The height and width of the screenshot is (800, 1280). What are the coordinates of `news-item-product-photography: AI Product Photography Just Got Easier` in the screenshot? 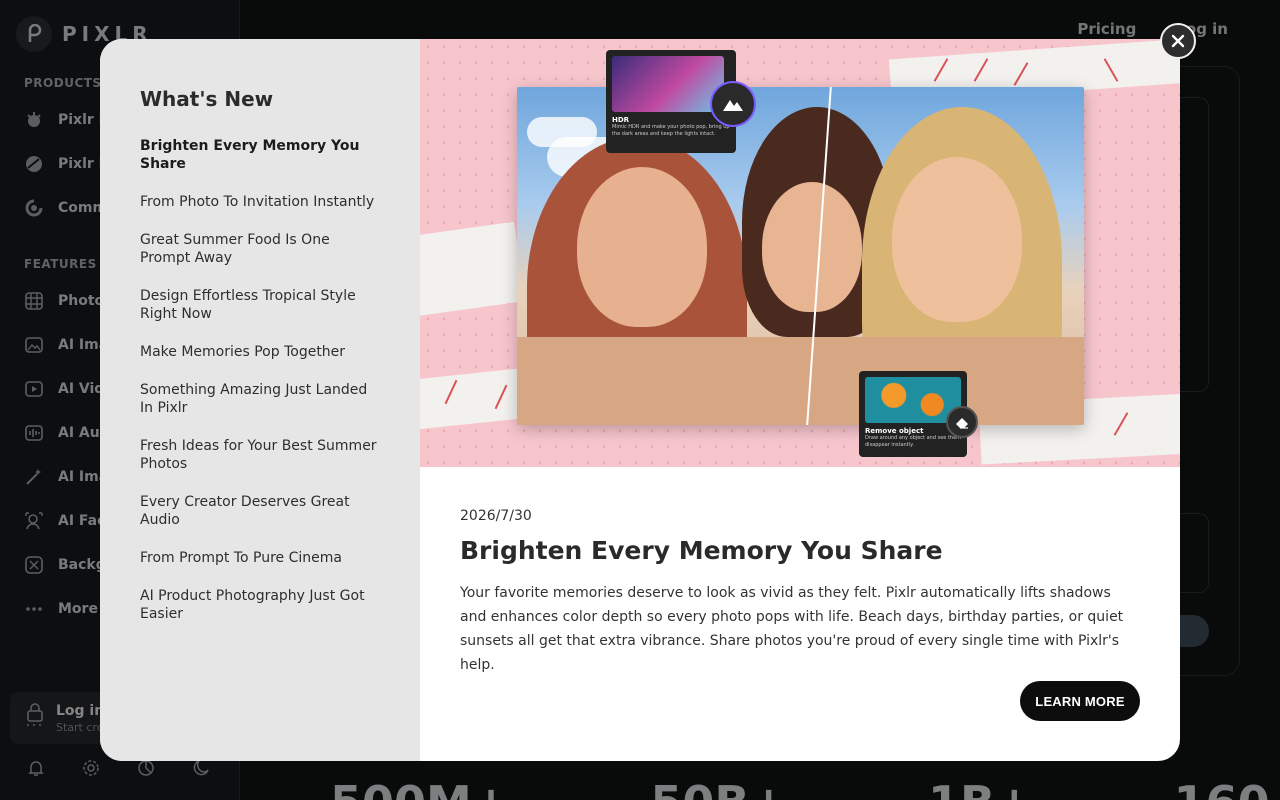 It's located at (260, 605).